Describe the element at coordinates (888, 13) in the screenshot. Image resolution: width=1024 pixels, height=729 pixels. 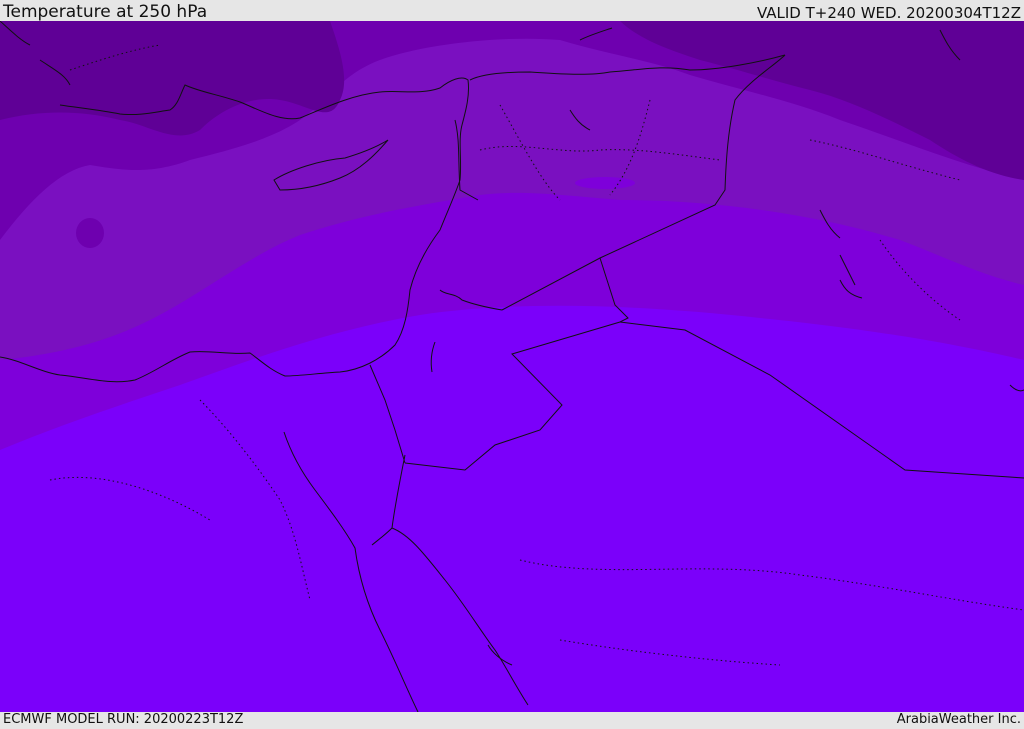
I see `valid-time-label: VALID T+240 WED. 20200304T12Z` at that location.